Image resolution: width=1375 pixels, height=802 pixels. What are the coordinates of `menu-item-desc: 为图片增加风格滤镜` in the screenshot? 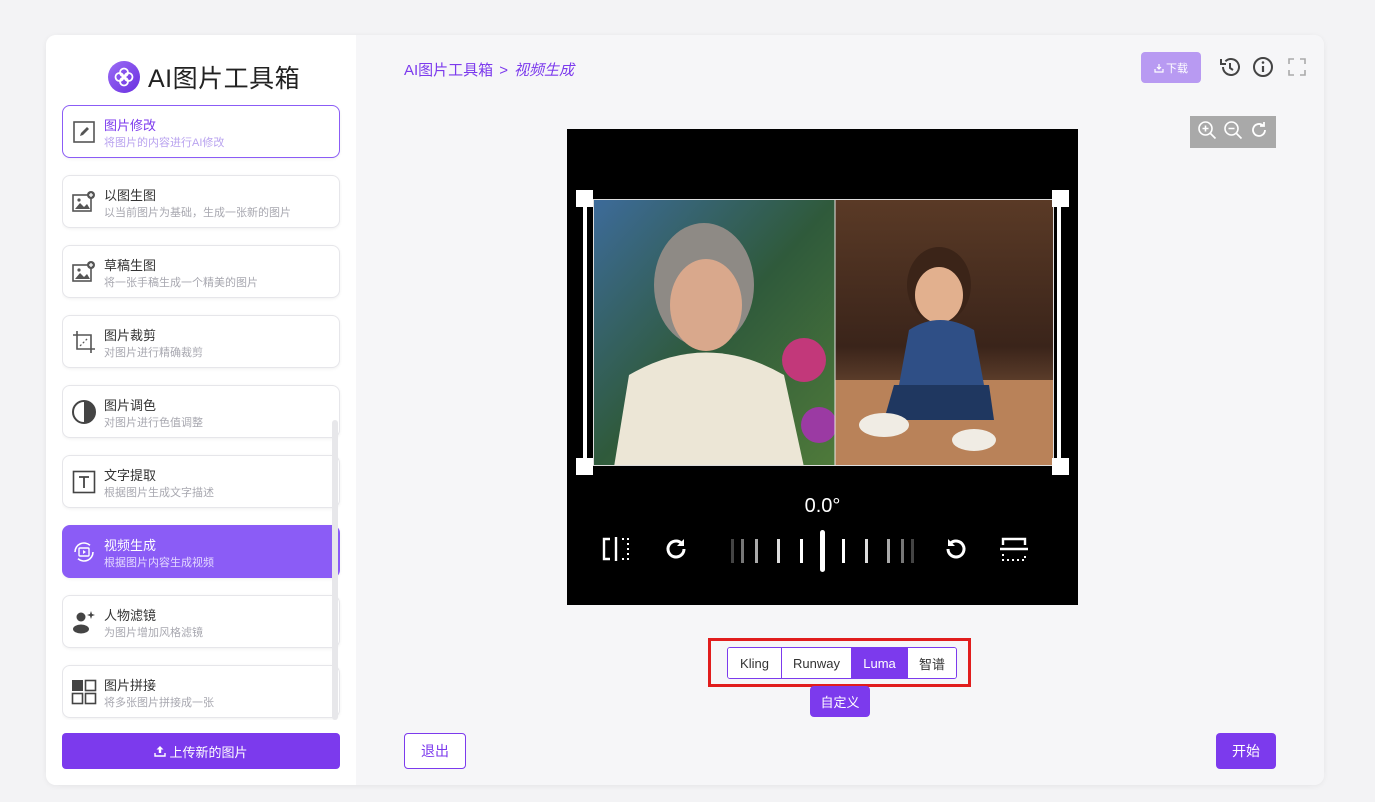 It's located at (153, 633).